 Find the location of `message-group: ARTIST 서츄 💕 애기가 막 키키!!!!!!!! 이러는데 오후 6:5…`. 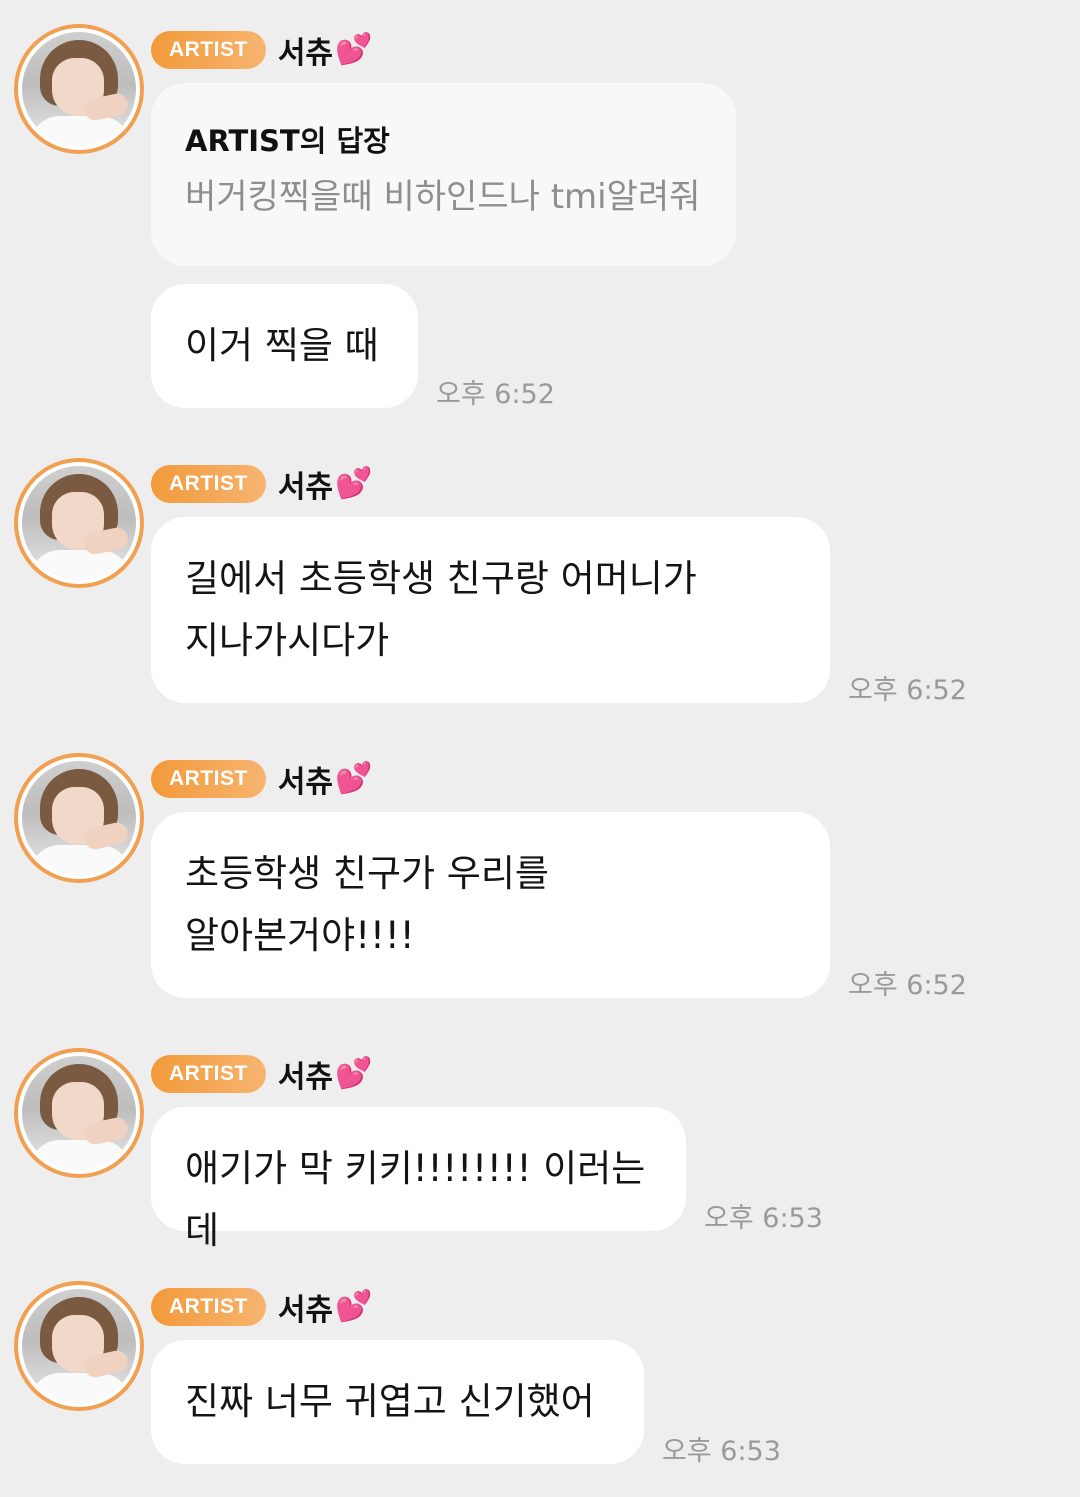

message-group: ARTIST 서츄 💕 애기가 막 키키!!!!!!!! 이러는데 오후 6:5… is located at coordinates (540, 1150).